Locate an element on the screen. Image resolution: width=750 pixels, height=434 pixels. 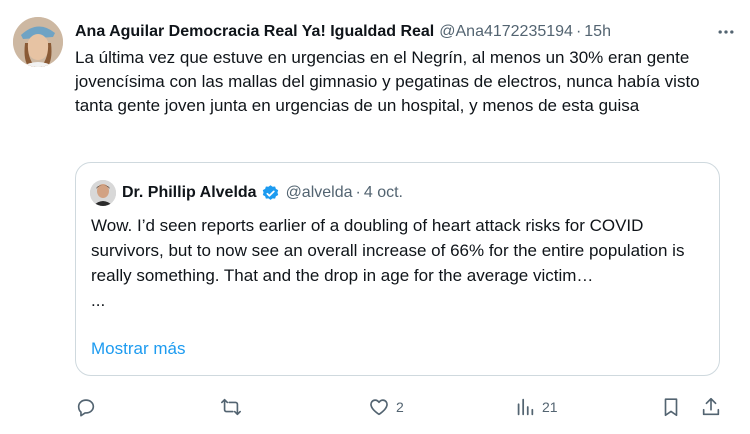
share-button is located at coordinates (711, 407).